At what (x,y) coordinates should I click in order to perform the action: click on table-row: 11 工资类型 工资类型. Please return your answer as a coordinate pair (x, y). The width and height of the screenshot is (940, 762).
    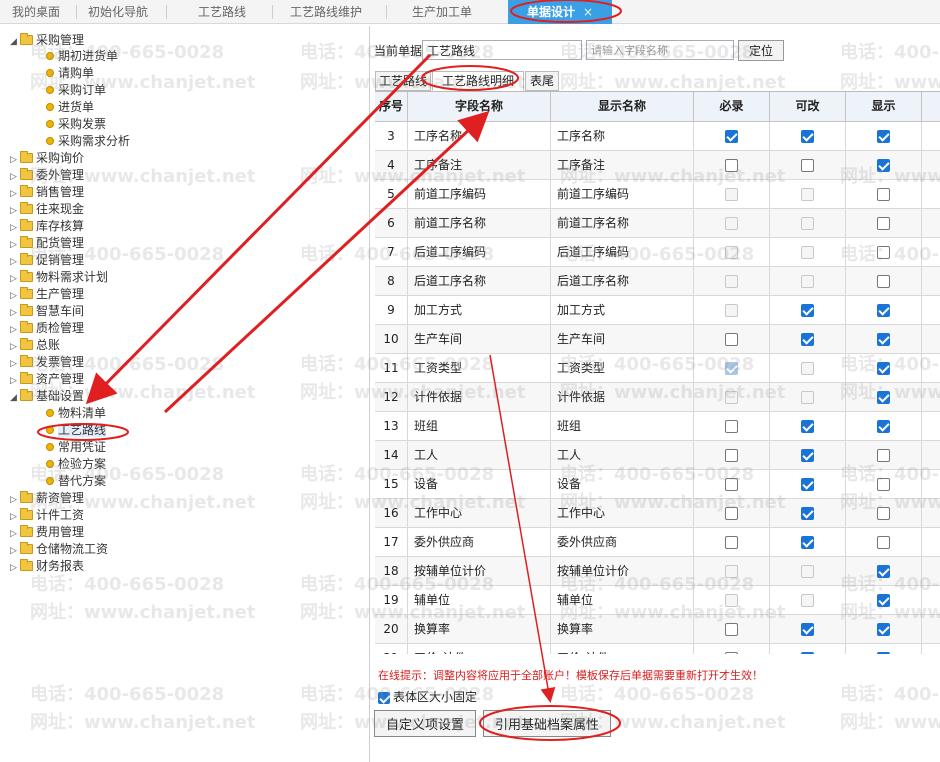
    Looking at the image, I should click on (657, 368).